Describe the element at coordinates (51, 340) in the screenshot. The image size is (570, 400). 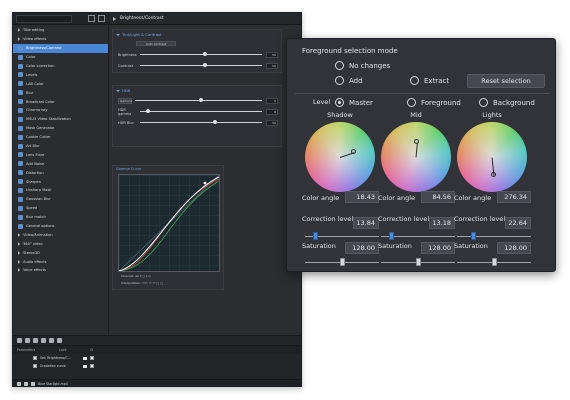
I see `copy-icon` at that location.